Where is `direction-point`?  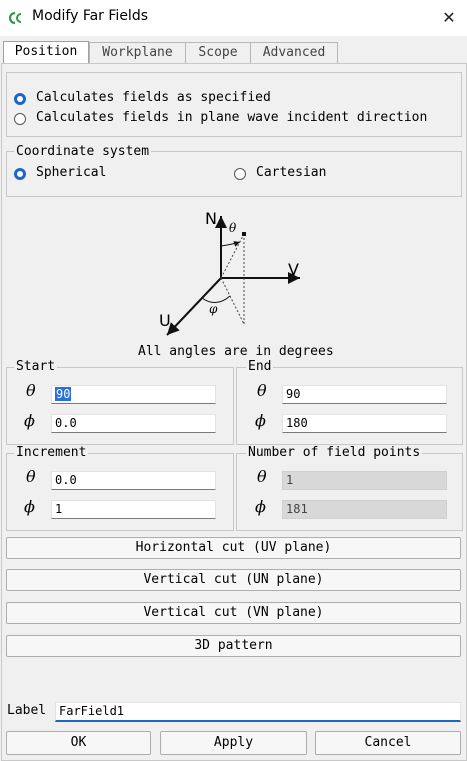 direction-point is located at coordinates (244, 234).